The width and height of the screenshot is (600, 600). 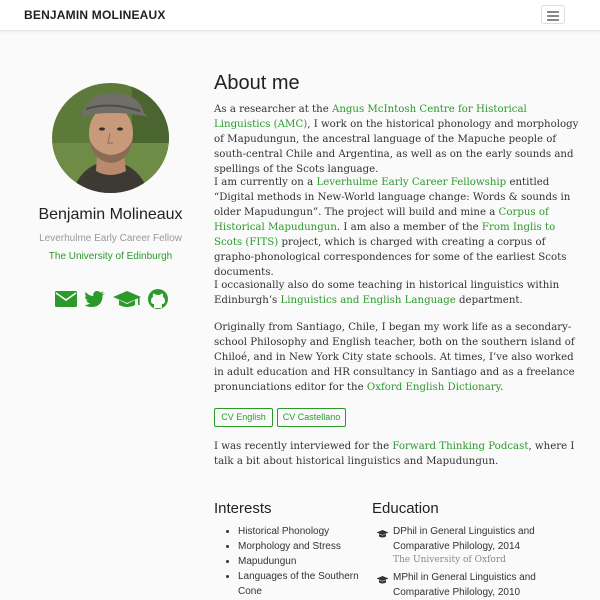 What do you see at coordinates (110, 214) in the screenshot?
I see `profile-name: Benjamin Molineaux` at bounding box center [110, 214].